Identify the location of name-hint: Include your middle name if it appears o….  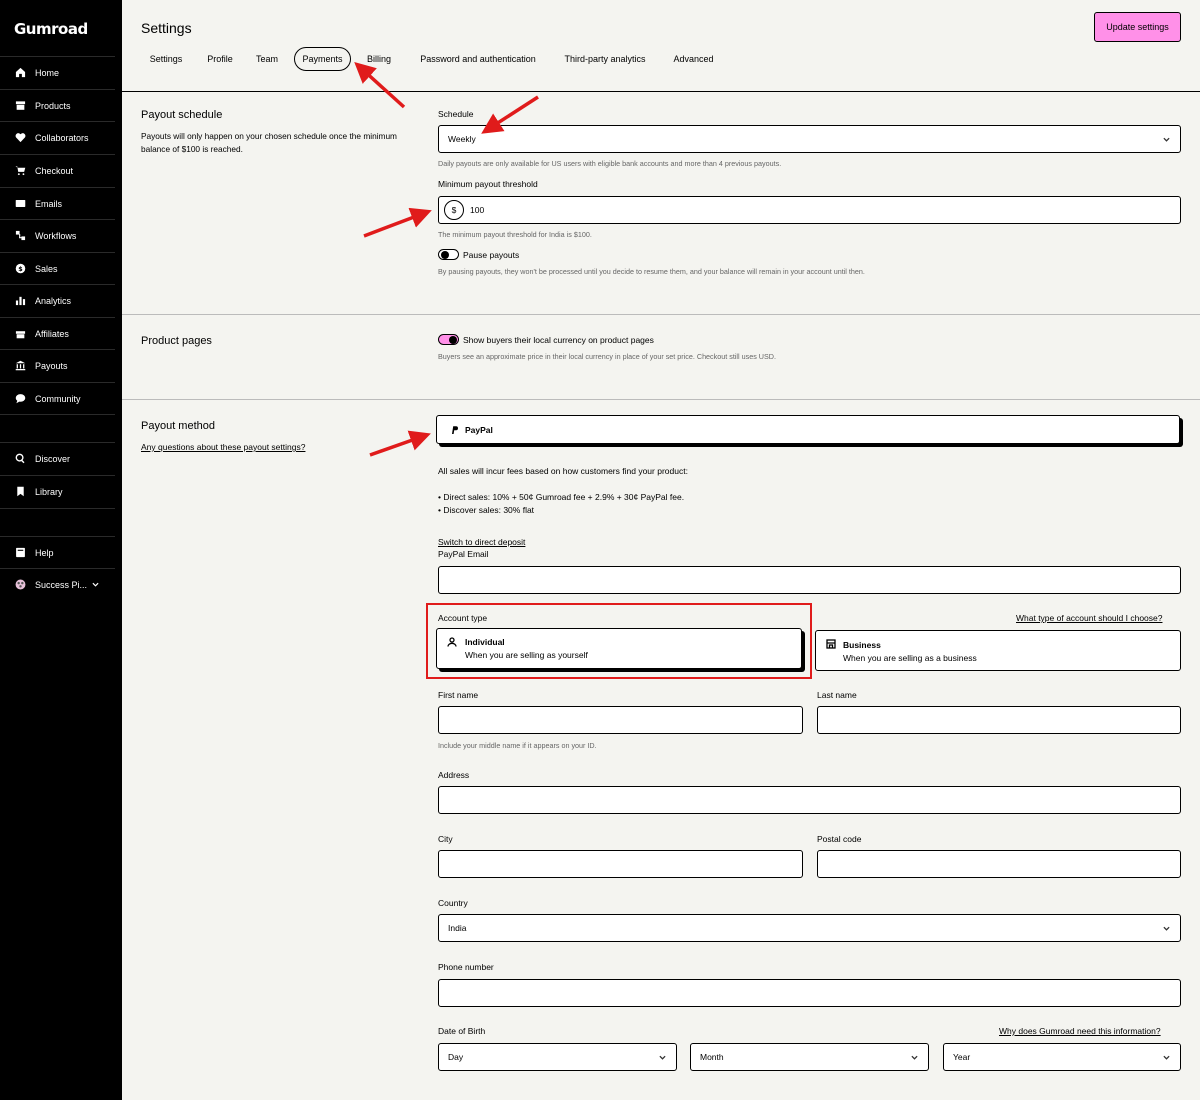
(517, 745).